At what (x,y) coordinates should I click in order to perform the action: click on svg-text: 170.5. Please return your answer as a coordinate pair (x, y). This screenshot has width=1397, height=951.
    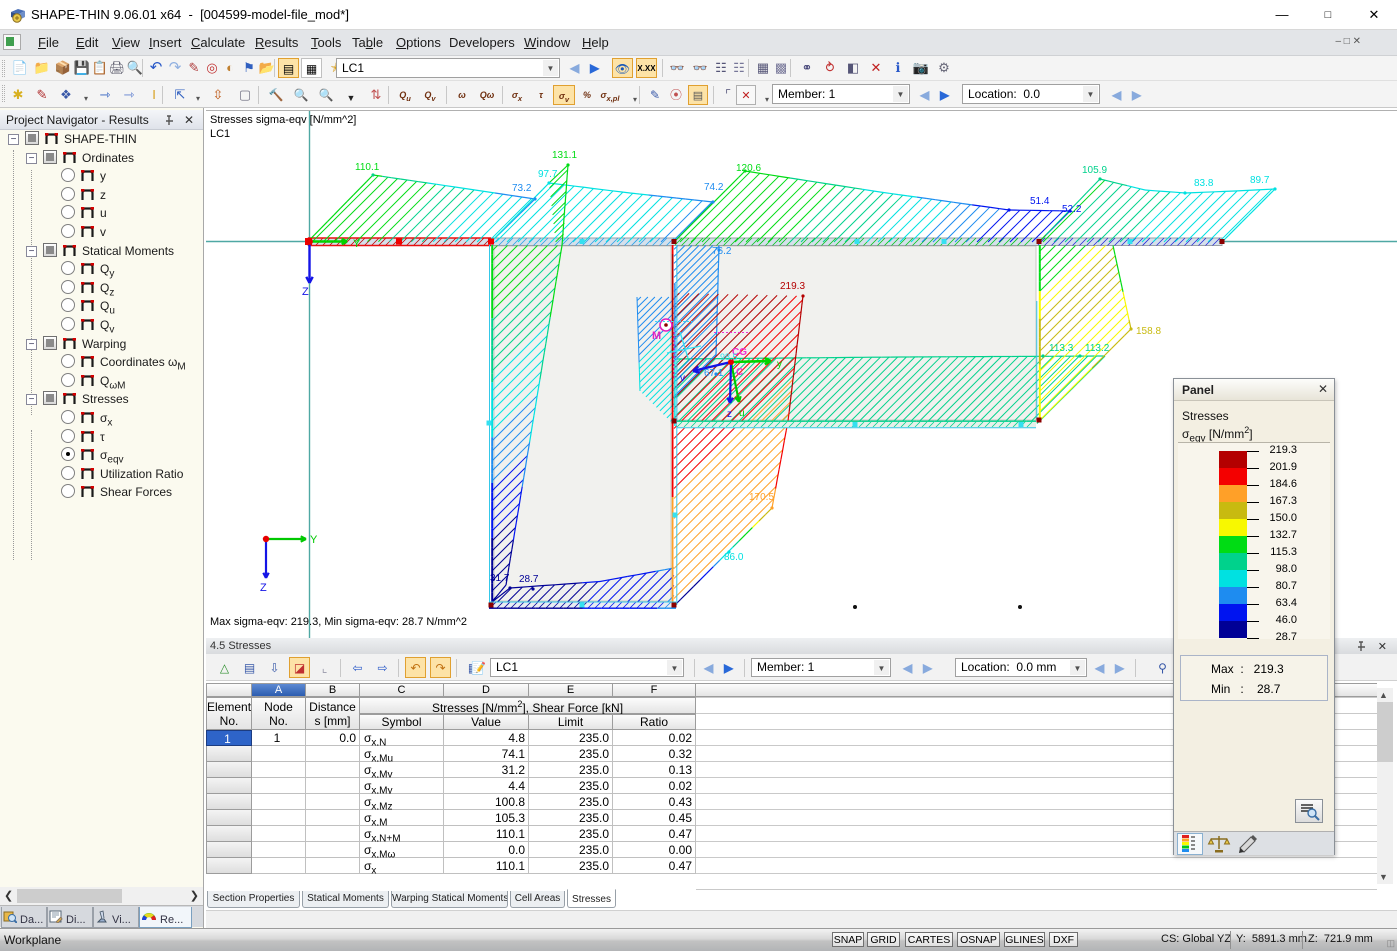
    Looking at the image, I should click on (761, 497).